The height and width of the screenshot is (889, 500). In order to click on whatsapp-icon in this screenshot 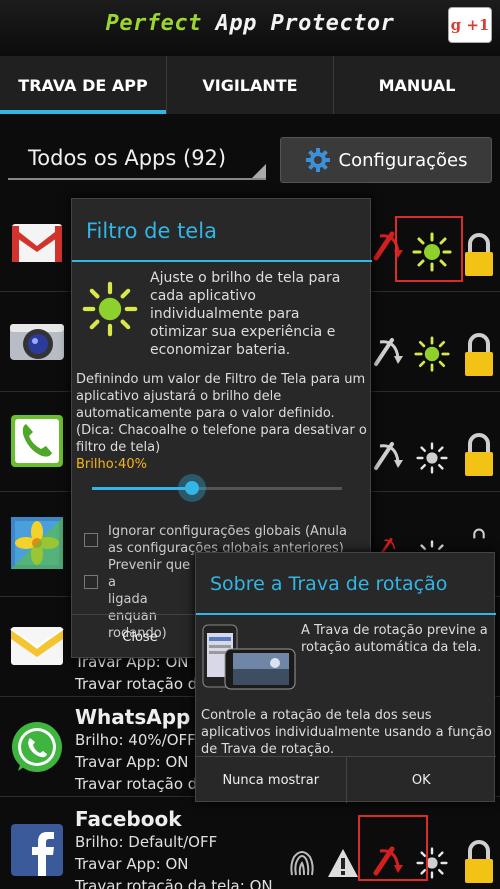, I will do `click(37, 747)`.